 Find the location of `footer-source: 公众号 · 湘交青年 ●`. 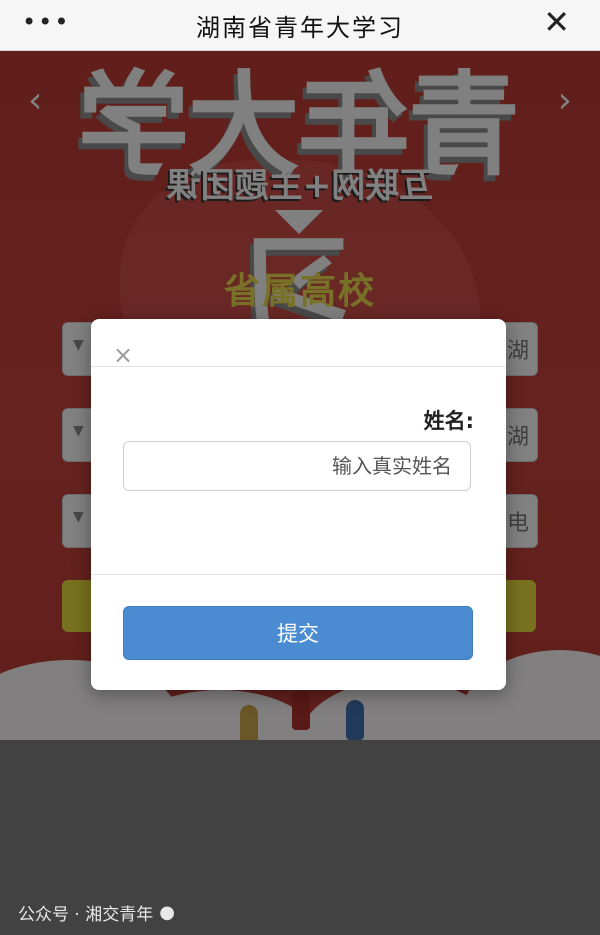

footer-source: 公众号 · 湘交青年 ● is located at coordinates (96, 912).